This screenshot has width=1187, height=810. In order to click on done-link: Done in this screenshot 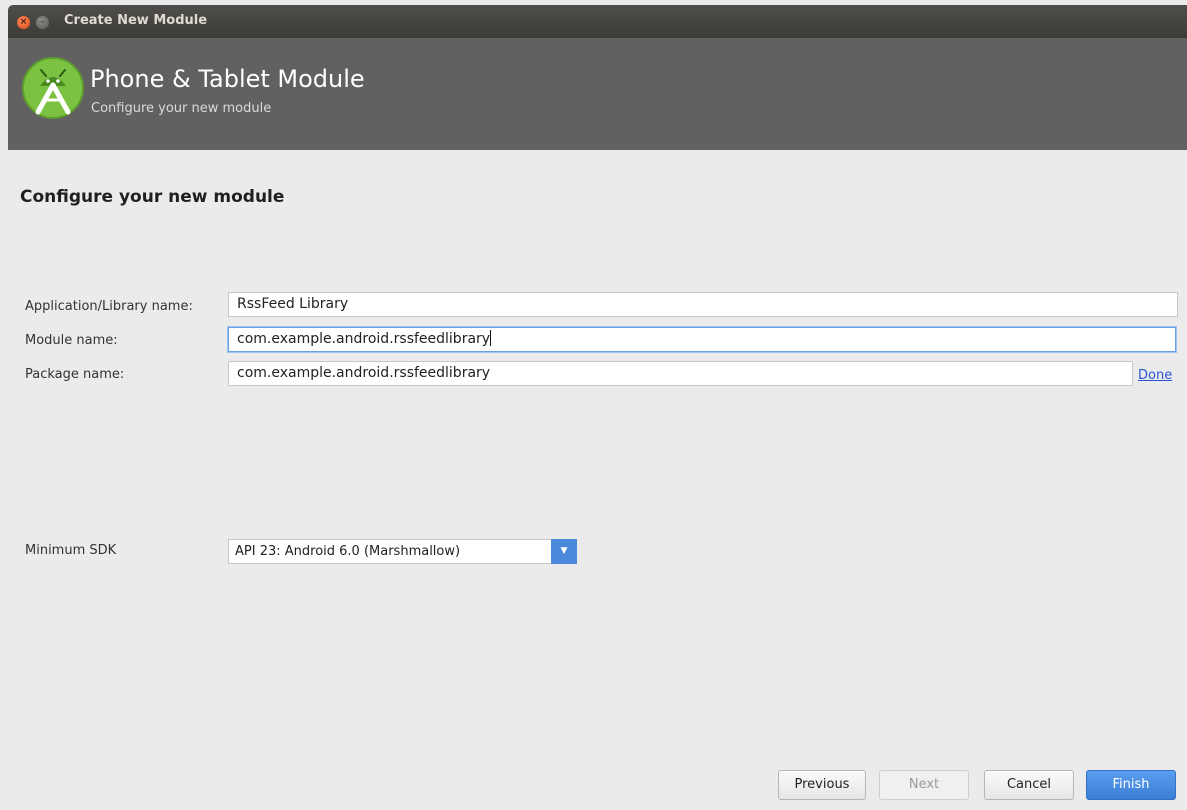, I will do `click(1155, 375)`.